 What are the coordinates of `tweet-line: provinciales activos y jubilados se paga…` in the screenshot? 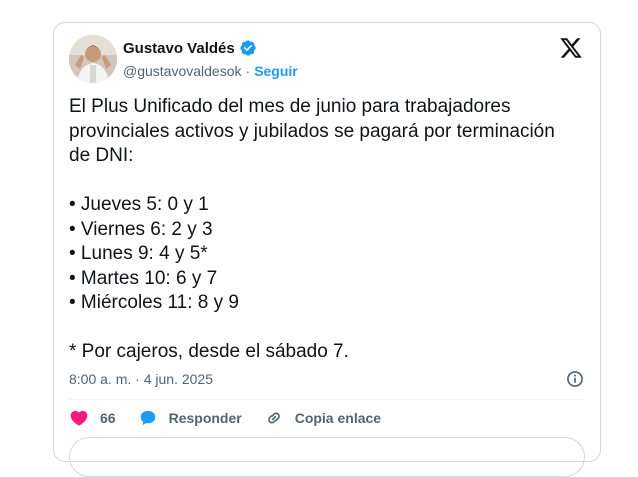 It's located at (312, 131).